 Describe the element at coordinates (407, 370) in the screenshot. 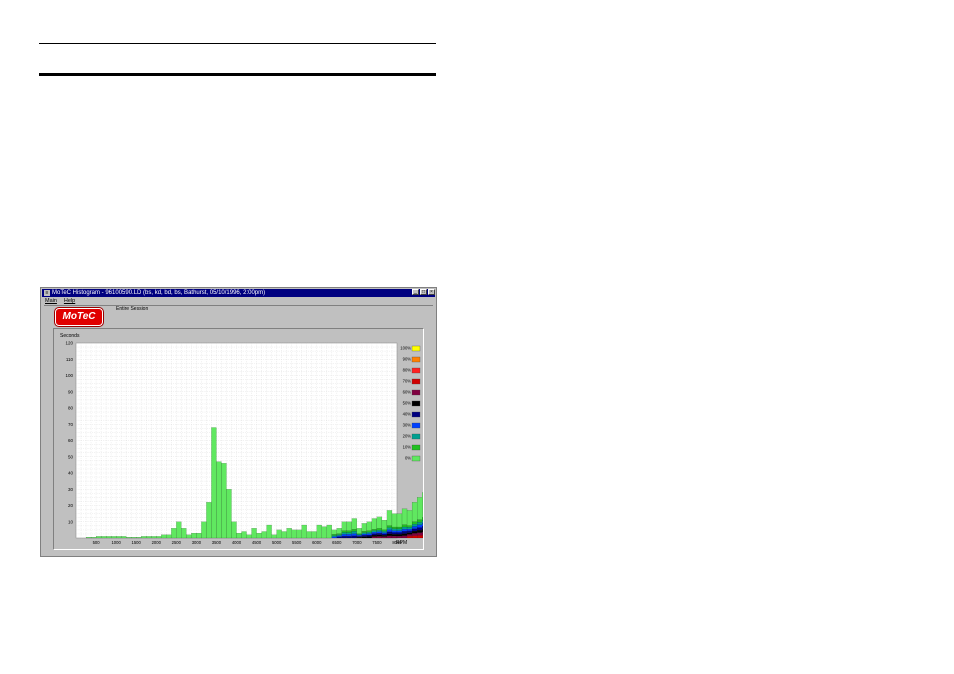

I see `legend-label: 80%` at that location.